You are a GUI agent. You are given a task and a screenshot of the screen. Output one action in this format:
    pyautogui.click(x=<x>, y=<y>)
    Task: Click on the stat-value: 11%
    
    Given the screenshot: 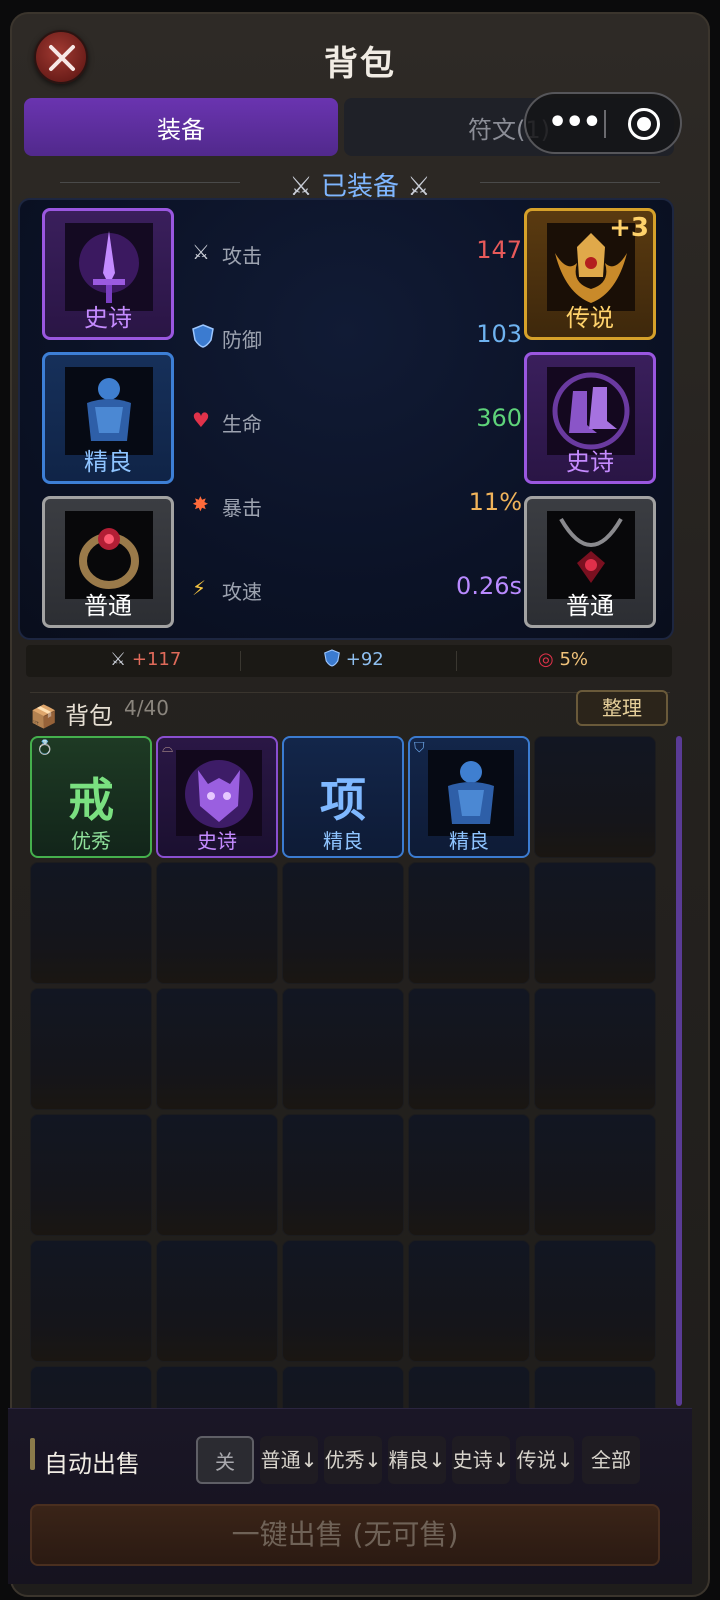 What is the action you would take?
    pyautogui.click(x=495, y=502)
    